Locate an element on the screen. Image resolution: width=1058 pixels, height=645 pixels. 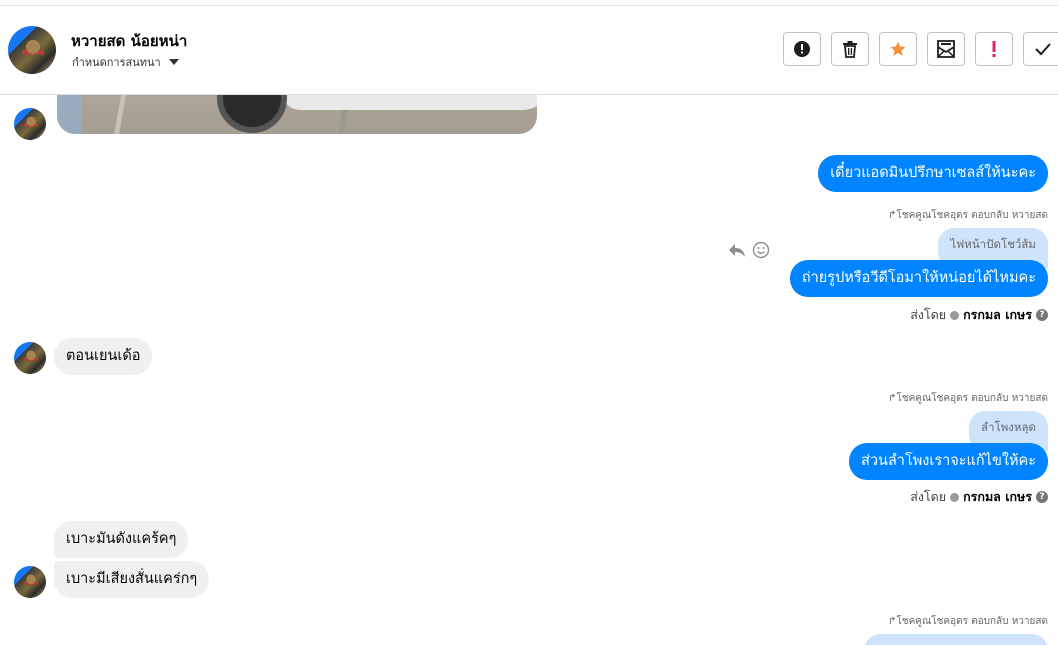
image-attachment is located at coordinates (297, 114).